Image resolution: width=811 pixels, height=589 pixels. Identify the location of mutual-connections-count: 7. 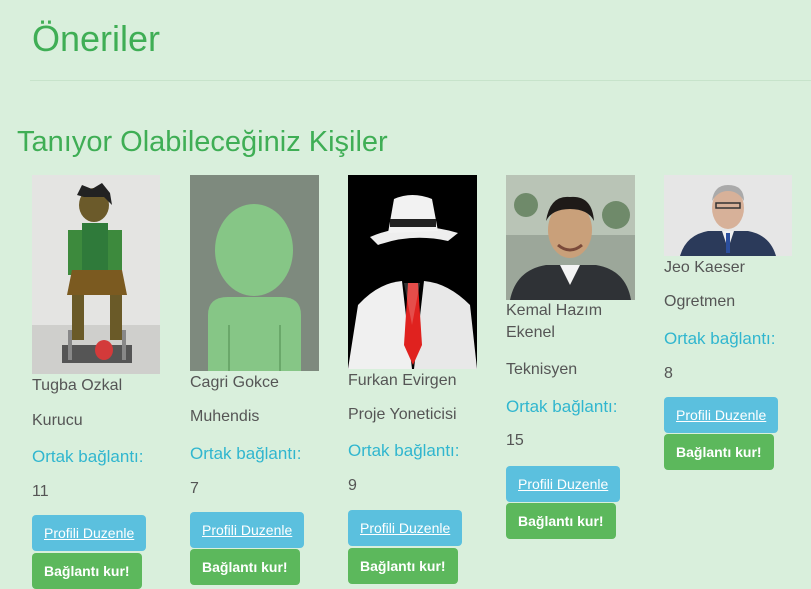
(194, 488).